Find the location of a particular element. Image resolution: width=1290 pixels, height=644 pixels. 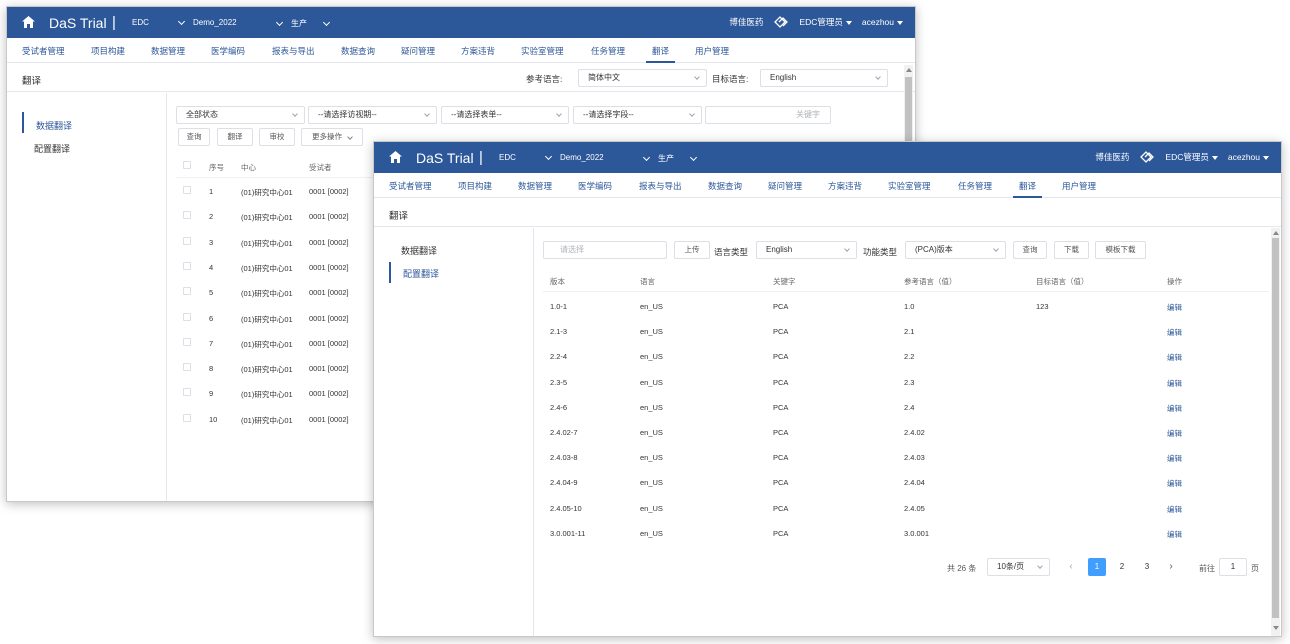

review-button: 审校 is located at coordinates (277, 137).